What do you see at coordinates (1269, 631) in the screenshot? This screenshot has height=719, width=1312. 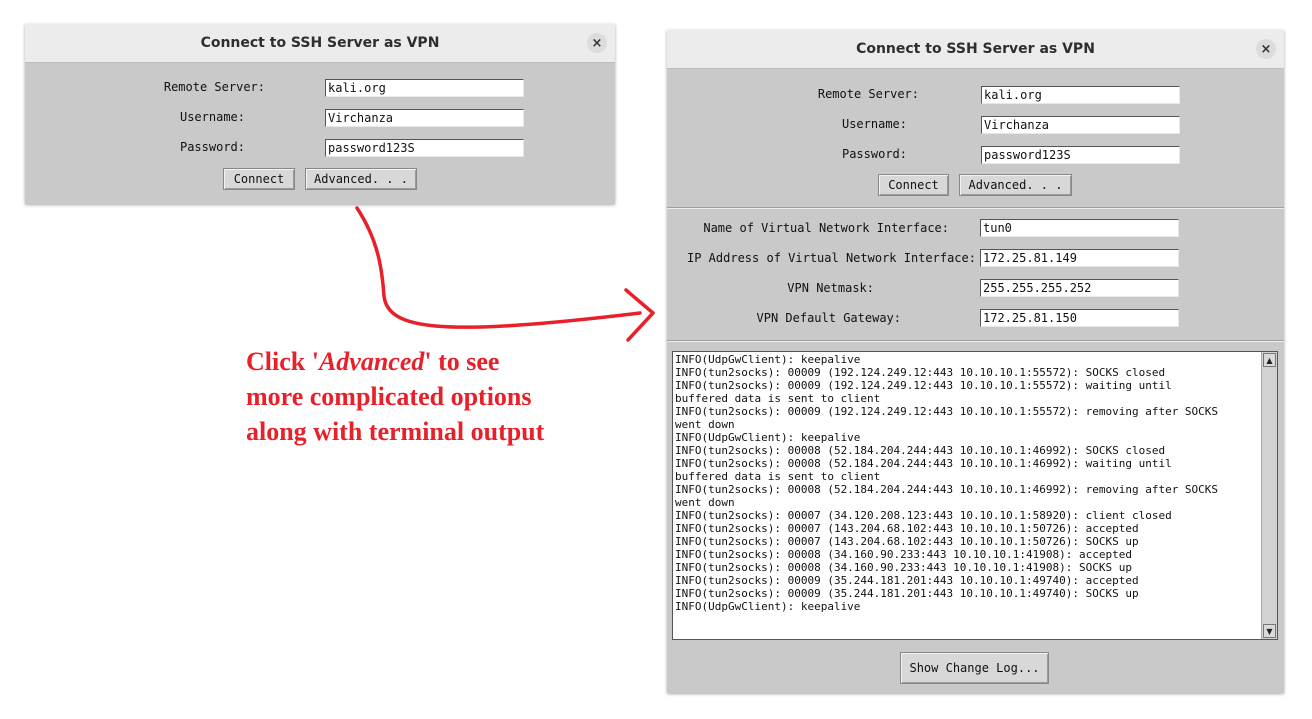 I see `scroll-down-arrow-icon: ▼` at bounding box center [1269, 631].